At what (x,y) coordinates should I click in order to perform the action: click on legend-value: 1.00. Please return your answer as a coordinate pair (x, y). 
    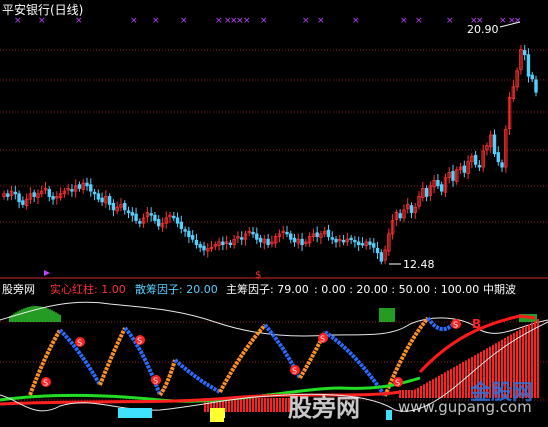
    Looking at the image, I should click on (113, 289).